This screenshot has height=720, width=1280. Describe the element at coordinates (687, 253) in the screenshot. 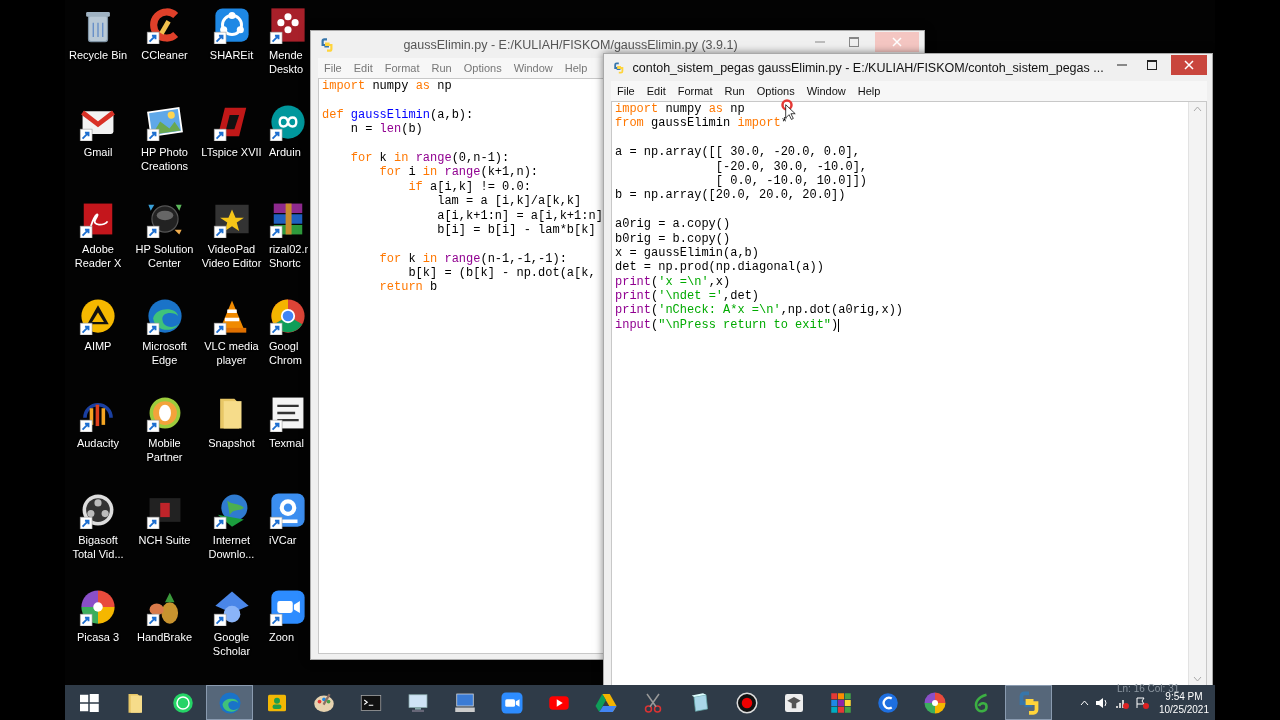

I see `code-line: x = gaussElimin(a,b)` at that location.